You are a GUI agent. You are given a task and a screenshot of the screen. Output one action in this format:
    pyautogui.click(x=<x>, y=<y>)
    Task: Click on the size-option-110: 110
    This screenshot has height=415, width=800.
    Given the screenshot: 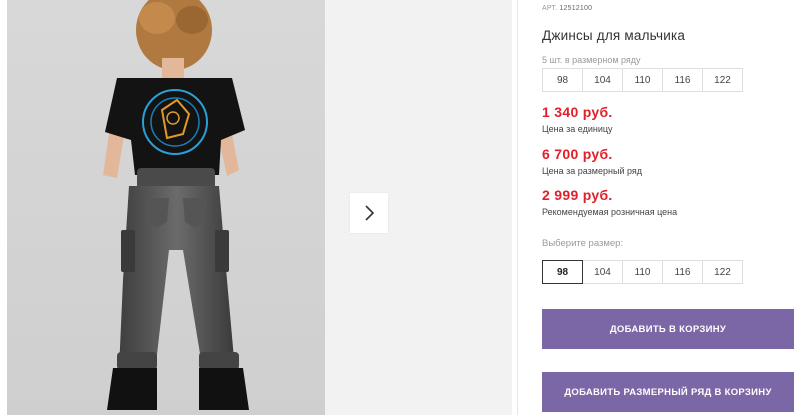 What is the action you would take?
    pyautogui.click(x=642, y=272)
    